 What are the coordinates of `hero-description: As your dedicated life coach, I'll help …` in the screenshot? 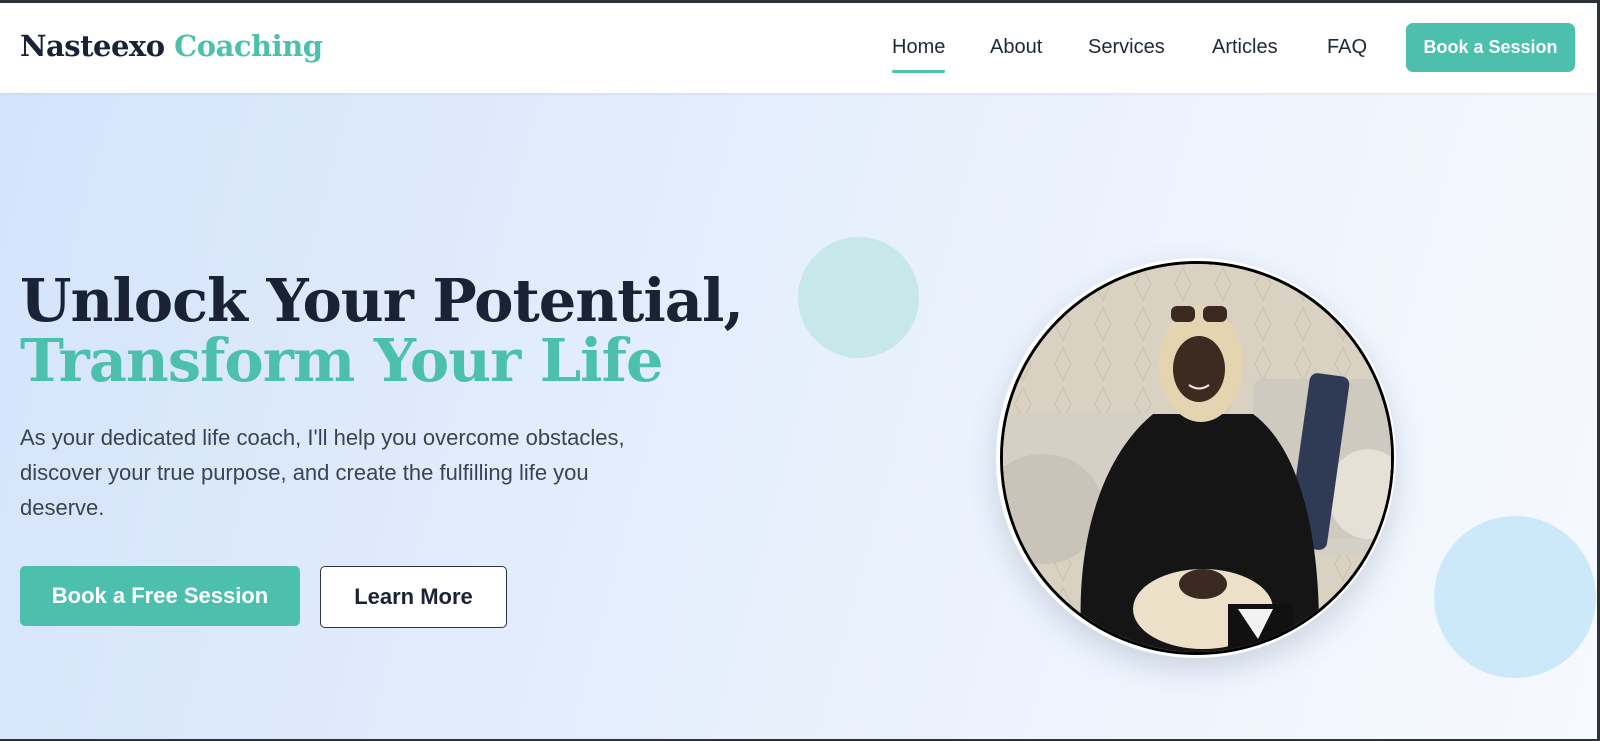 It's located at (322, 472).